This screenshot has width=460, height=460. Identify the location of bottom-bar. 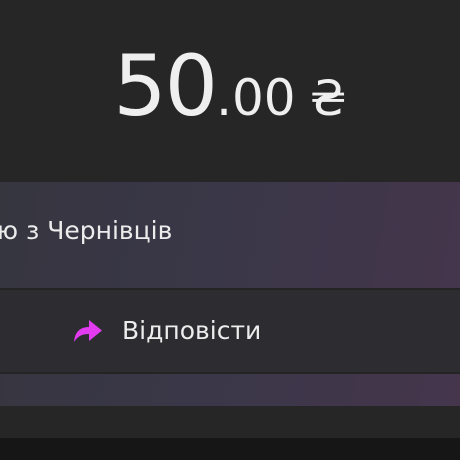
(230, 449).